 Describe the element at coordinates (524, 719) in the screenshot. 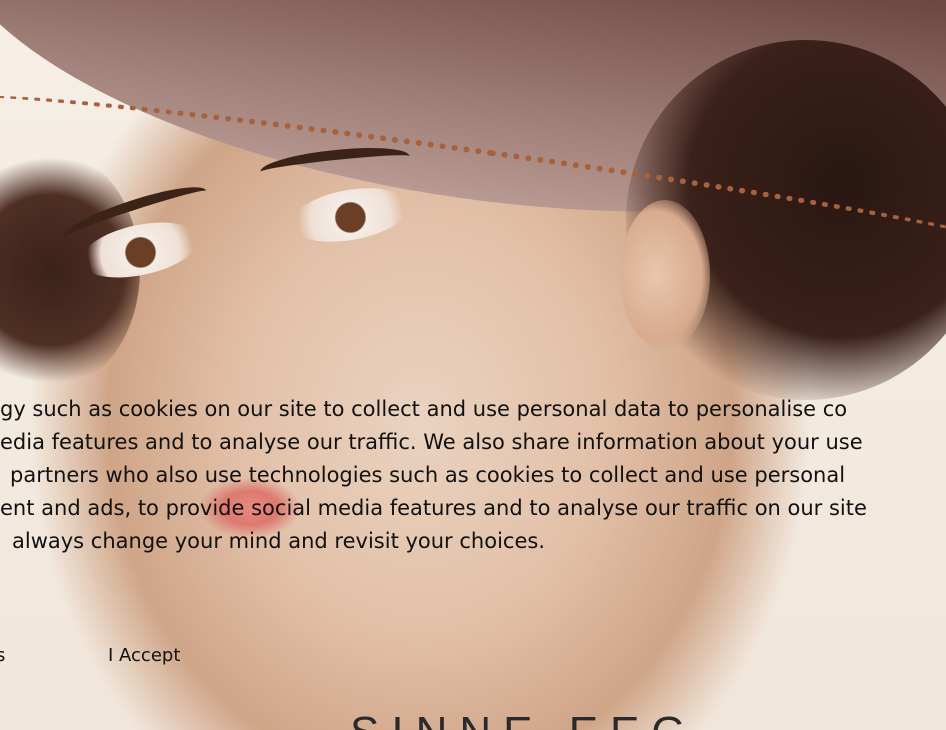

I see `cover-title: SINNE EEG` at that location.